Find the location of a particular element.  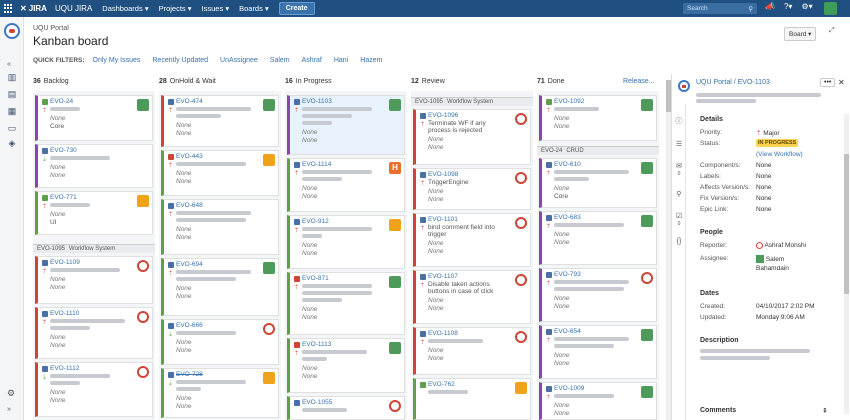

issue-key: EVO-1101 is located at coordinates (477, 219).